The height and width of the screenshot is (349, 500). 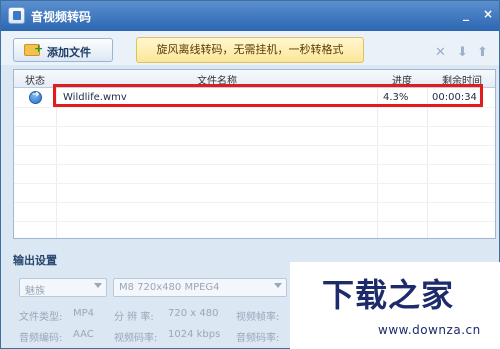 I want to click on resolution-value: 720 x 480, so click(x=193, y=313).